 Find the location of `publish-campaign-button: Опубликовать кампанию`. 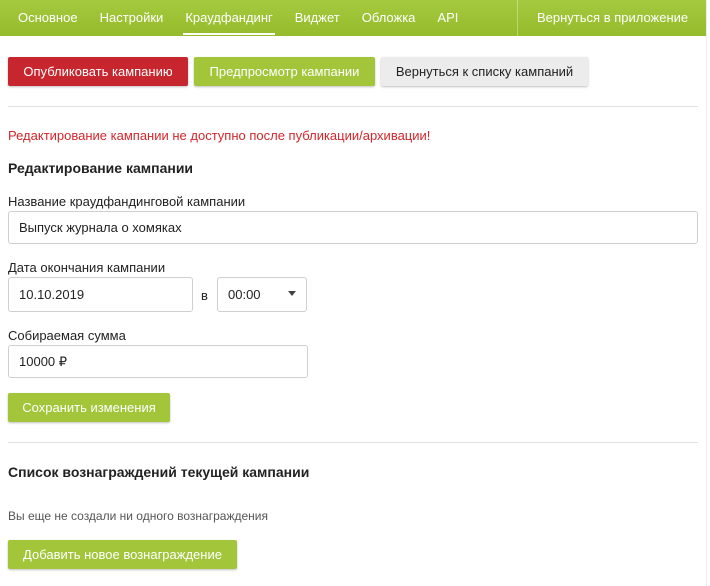

publish-campaign-button: Опубликовать кампанию is located at coordinates (98, 71).